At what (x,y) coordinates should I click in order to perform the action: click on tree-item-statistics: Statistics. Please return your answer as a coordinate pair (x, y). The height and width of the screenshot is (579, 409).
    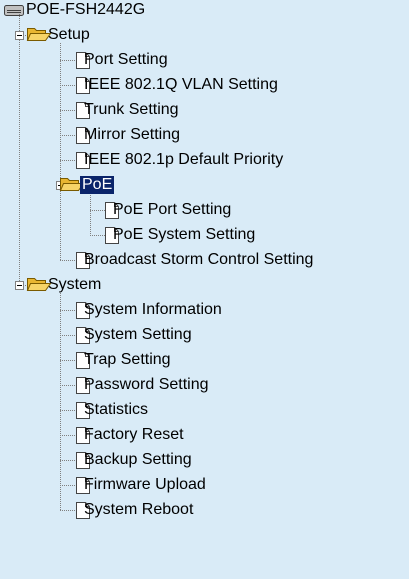
    Looking at the image, I should click on (116, 410).